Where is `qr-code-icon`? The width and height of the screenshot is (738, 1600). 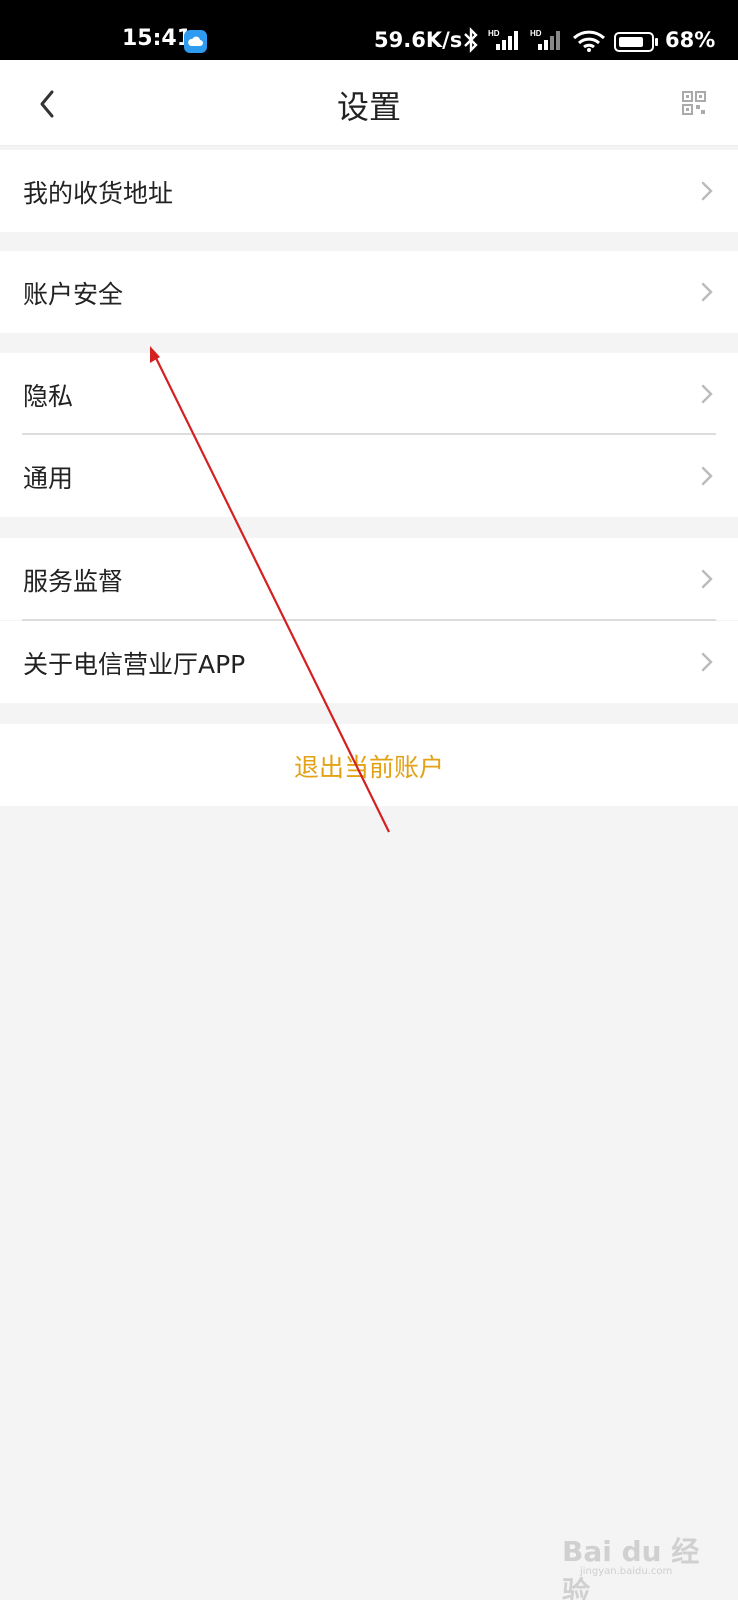
qr-code-icon is located at coordinates (694, 103).